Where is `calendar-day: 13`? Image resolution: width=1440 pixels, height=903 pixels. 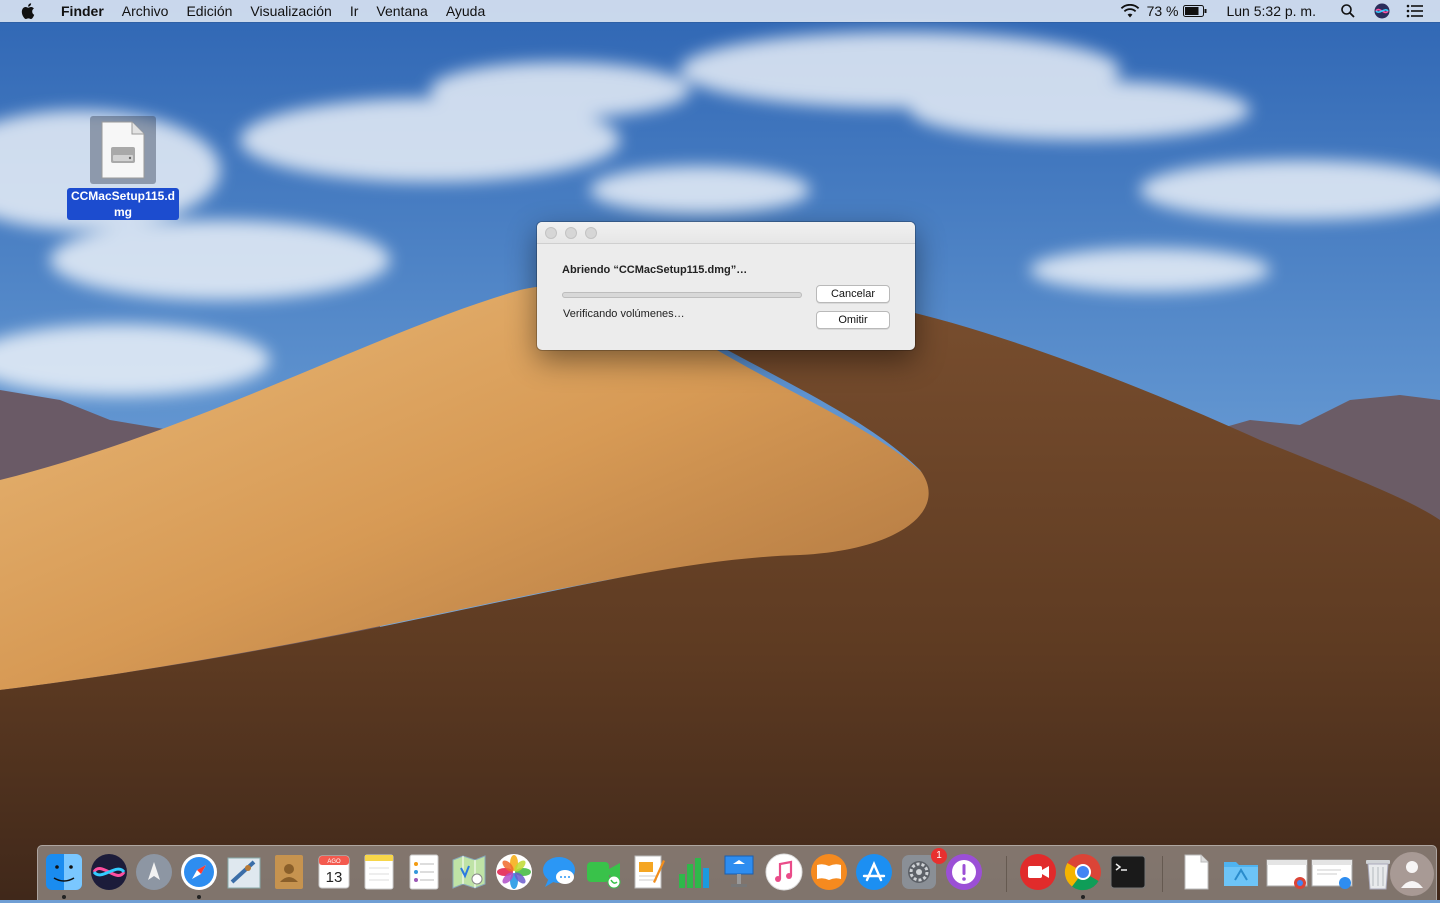
calendar-day: 13 is located at coordinates (334, 877).